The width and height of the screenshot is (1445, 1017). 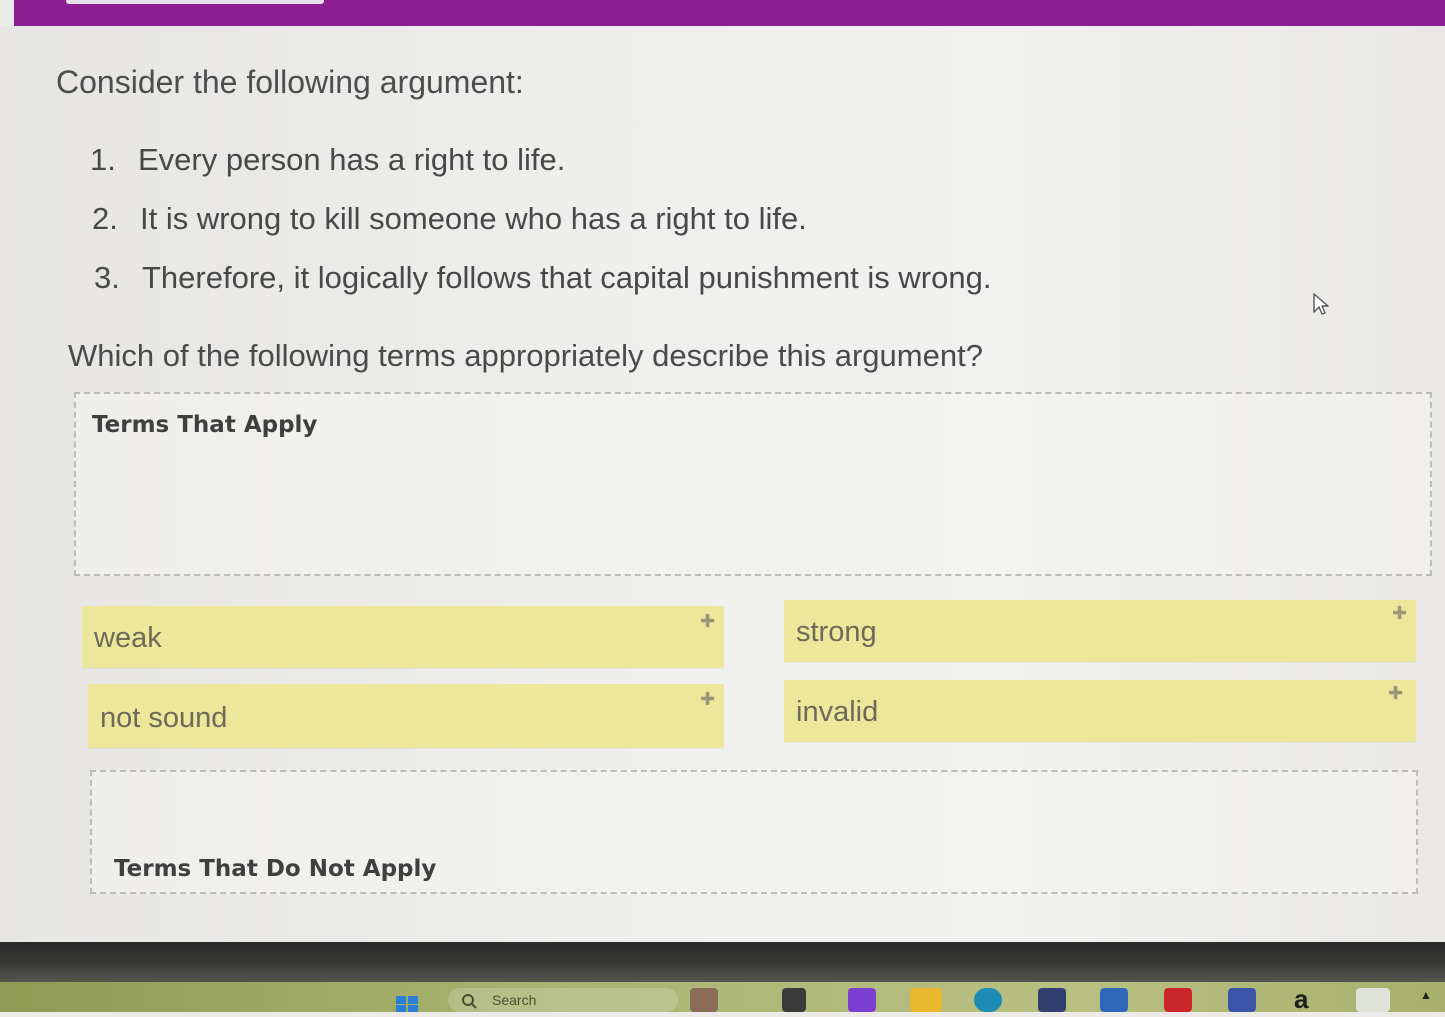 What do you see at coordinates (722, 962) in the screenshot?
I see `monitor-bezel` at bounding box center [722, 962].